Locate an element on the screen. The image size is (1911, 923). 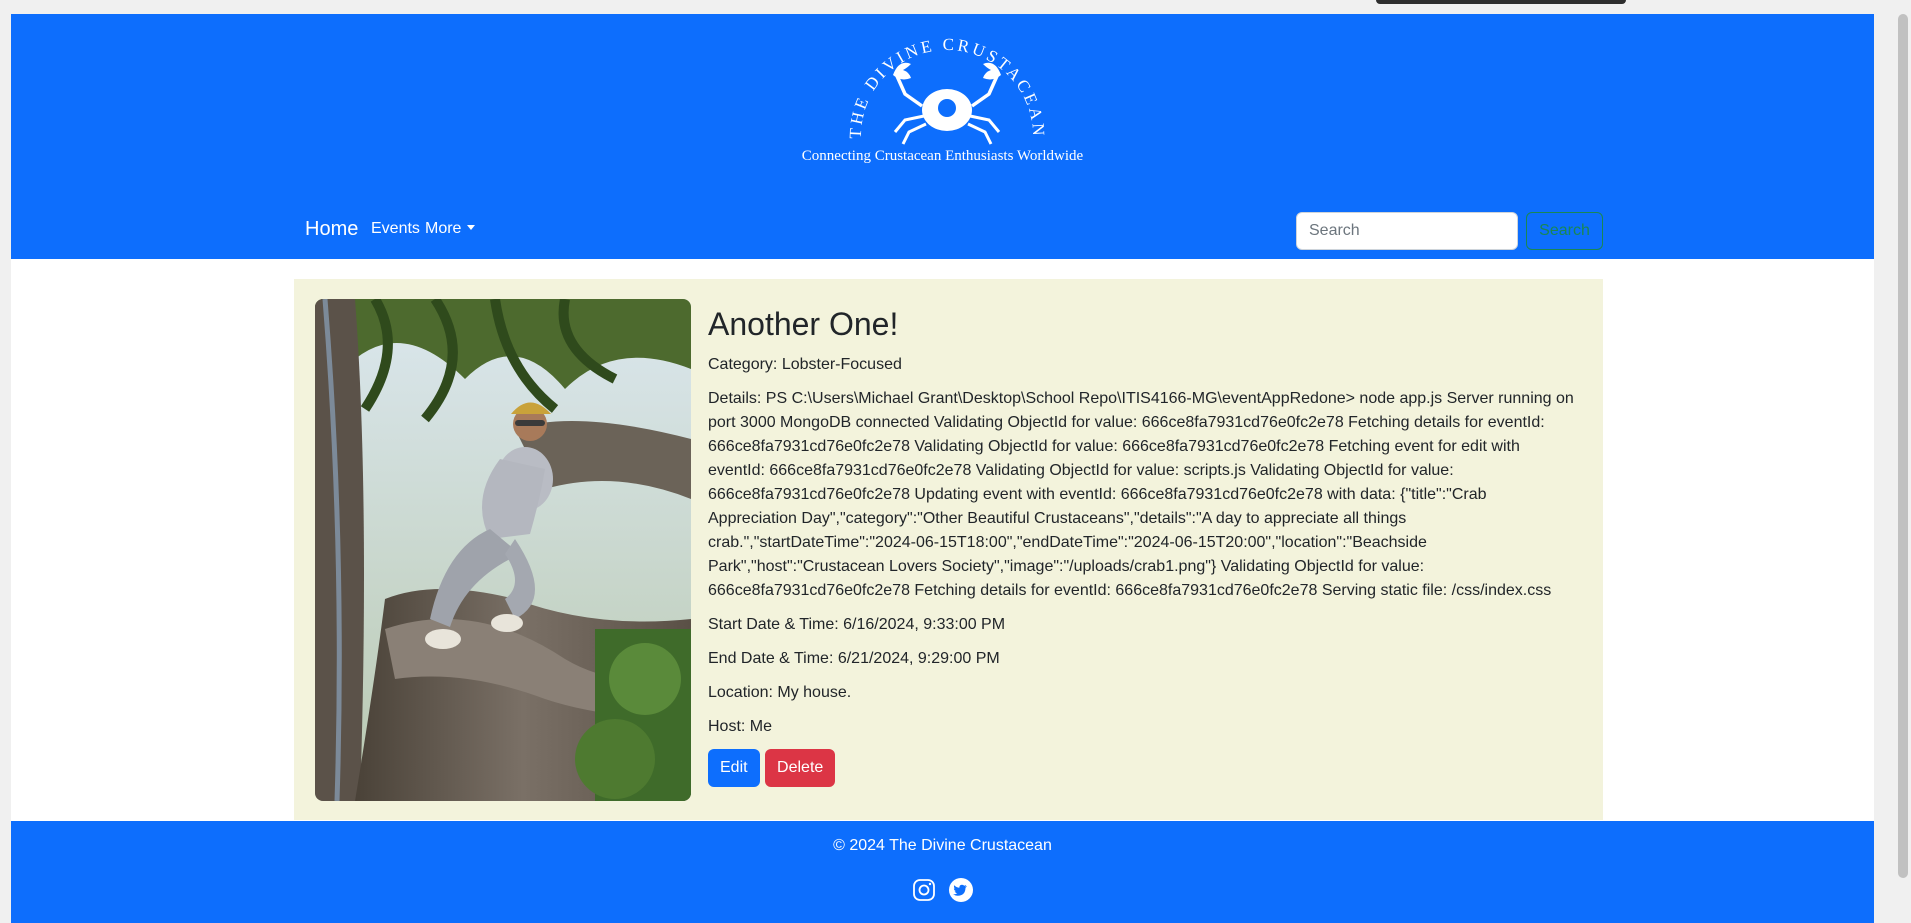
event-title: Another One! is located at coordinates (803, 324).